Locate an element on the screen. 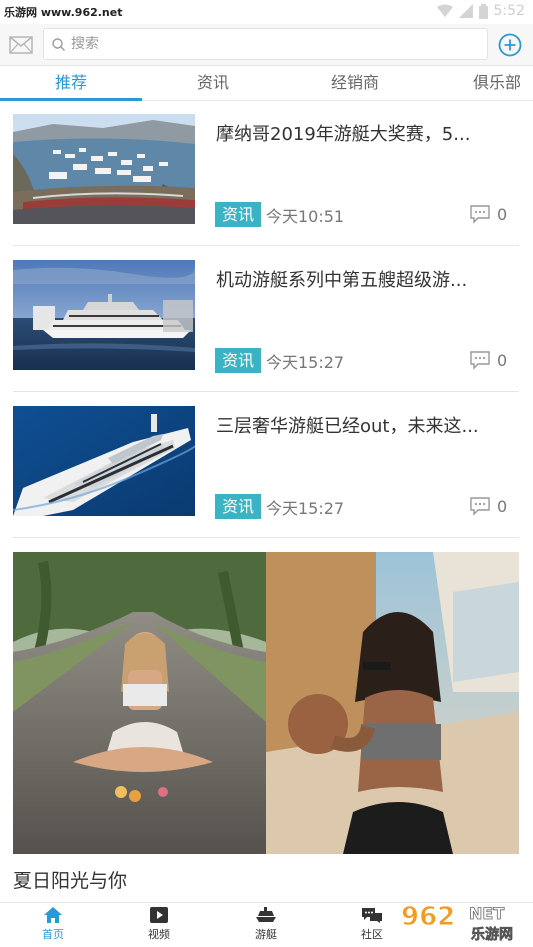  logo-text-net: NET is located at coordinates (486, 913).